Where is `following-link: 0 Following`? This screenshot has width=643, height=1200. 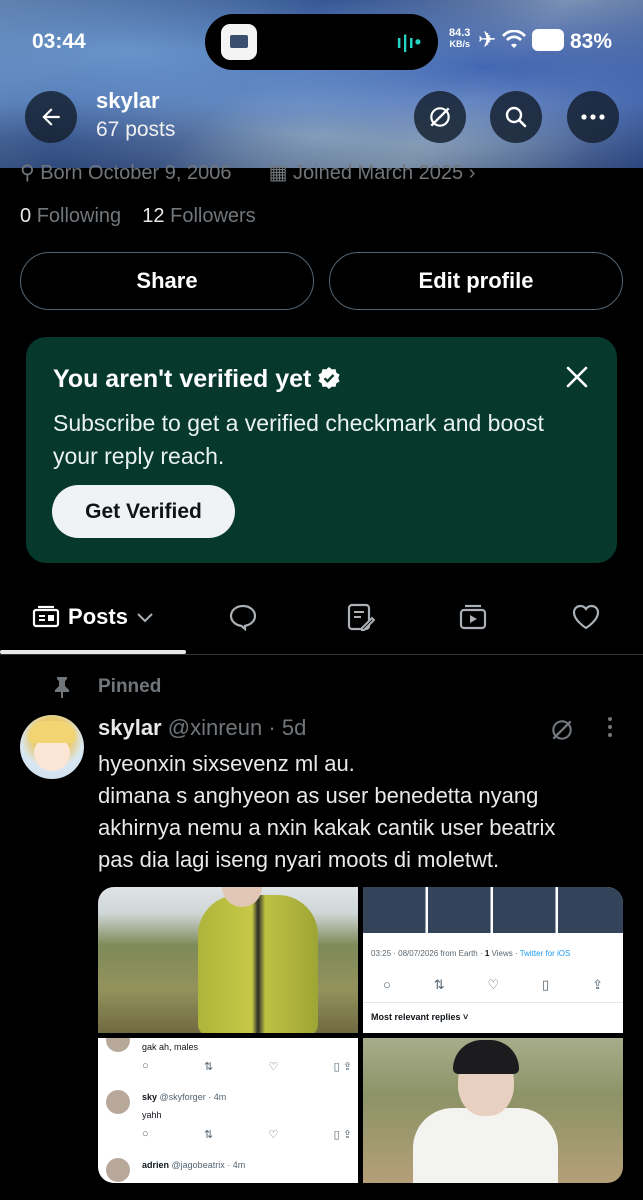
following-link: 0 Following is located at coordinates (70, 216).